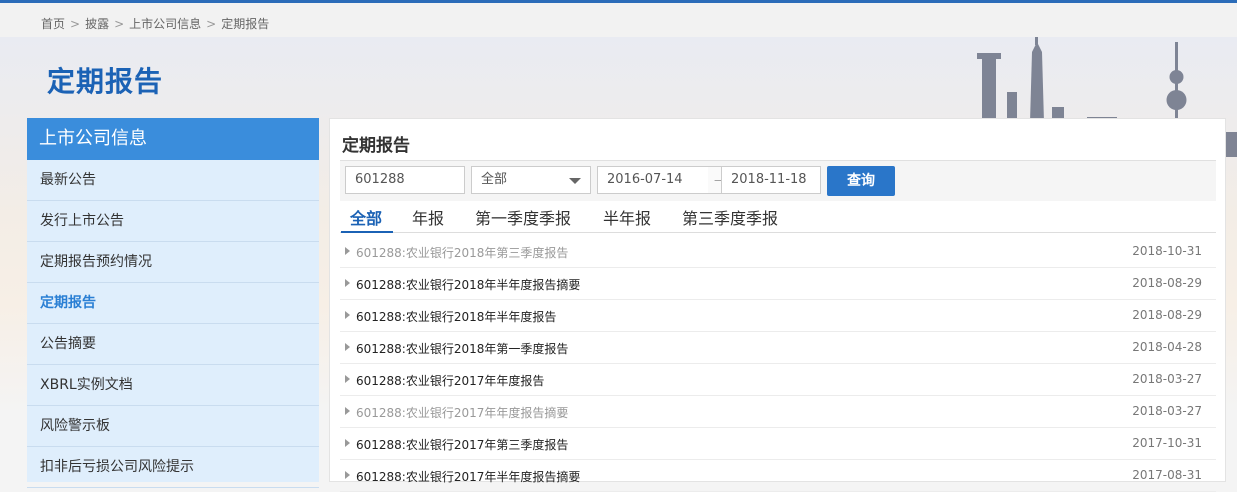  Describe the element at coordinates (405, 180) in the screenshot. I see `stock-code-input: 601288` at that location.